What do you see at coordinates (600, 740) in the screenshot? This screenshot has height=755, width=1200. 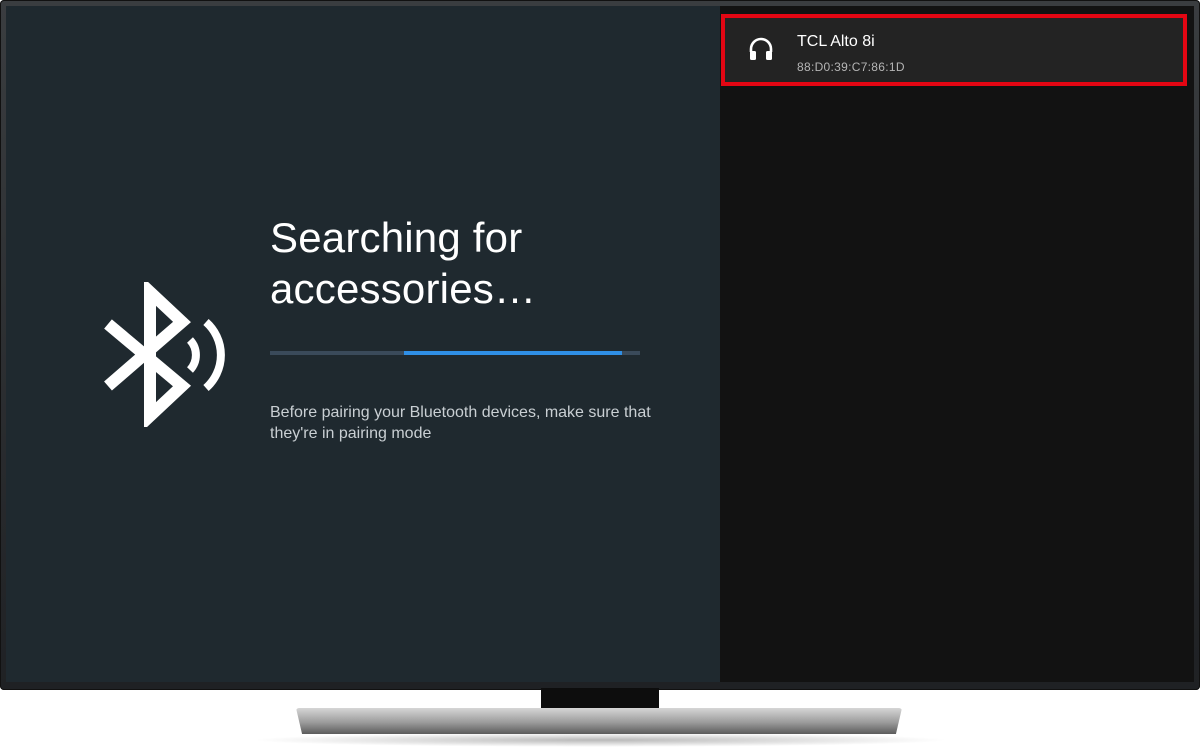 I see `tv-stand-shadow` at bounding box center [600, 740].